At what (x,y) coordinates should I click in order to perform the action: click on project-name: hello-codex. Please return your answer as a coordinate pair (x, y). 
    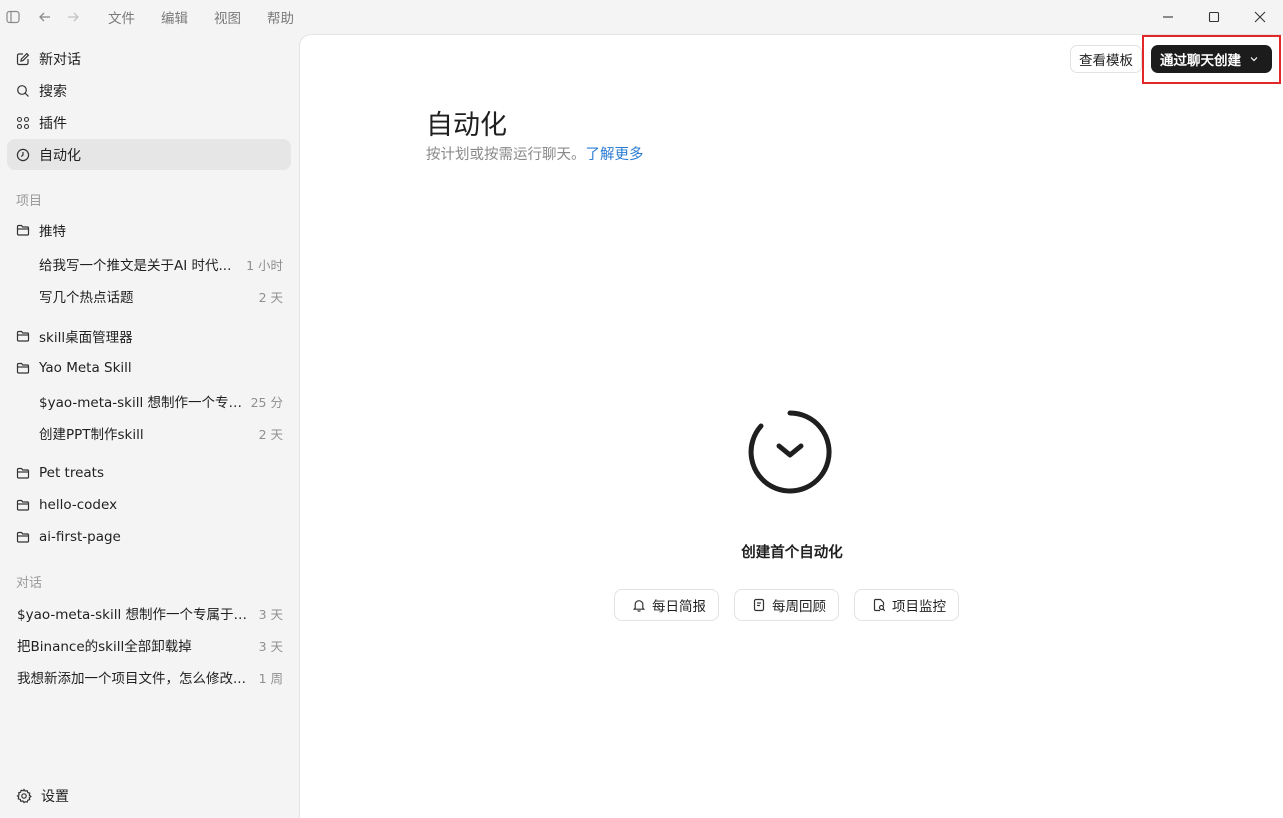
    Looking at the image, I should click on (78, 505).